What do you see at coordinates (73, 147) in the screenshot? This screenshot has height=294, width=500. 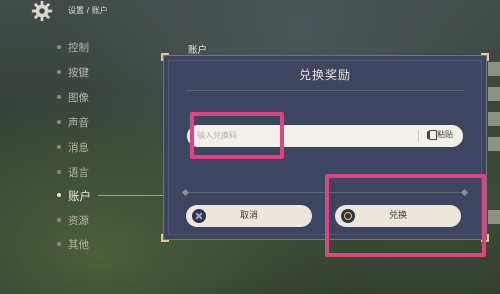 I see `menu-item-messages: 消息` at bounding box center [73, 147].